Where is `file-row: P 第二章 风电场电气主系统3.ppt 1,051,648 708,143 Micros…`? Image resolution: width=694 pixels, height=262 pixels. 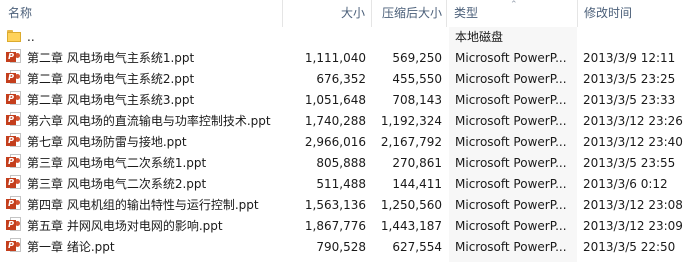
file-row: P 第二章 风电场电气主系统3.ppt 1,051,648 708,143 Micros… is located at coordinates (347, 100).